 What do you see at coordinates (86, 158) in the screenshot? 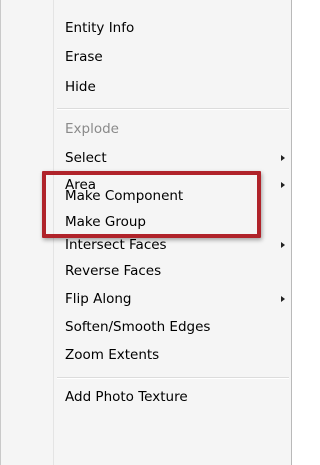
I see `menu-item-label: Select` at bounding box center [86, 158].